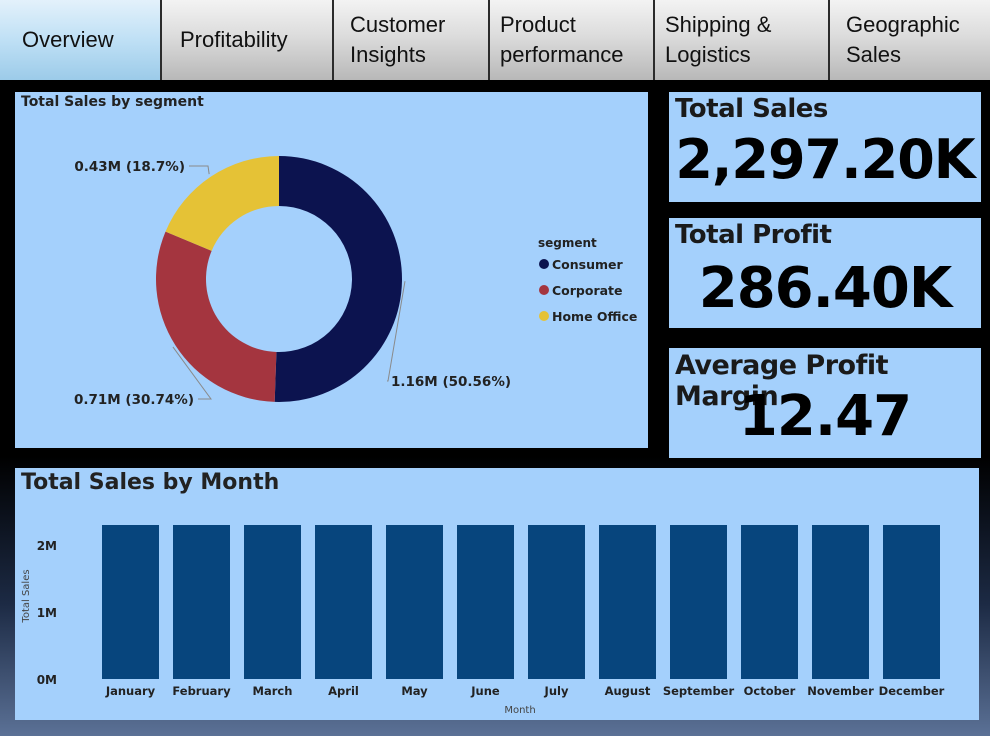 This screenshot has width=990, height=736. What do you see at coordinates (594, 316) in the screenshot?
I see `legend-item-home-office: Home Office` at bounding box center [594, 316].